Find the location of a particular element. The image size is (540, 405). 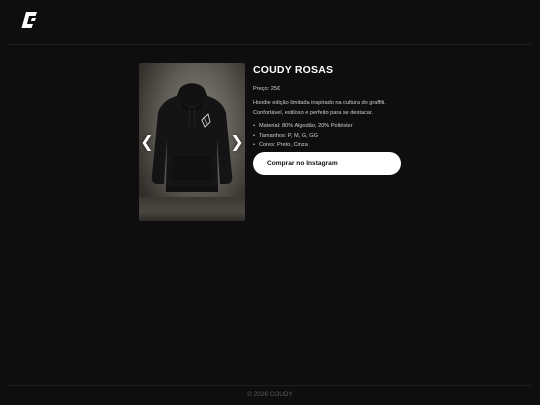

spec-sizes: Tamanhos: P, M, G, GG is located at coordinates (333, 137).